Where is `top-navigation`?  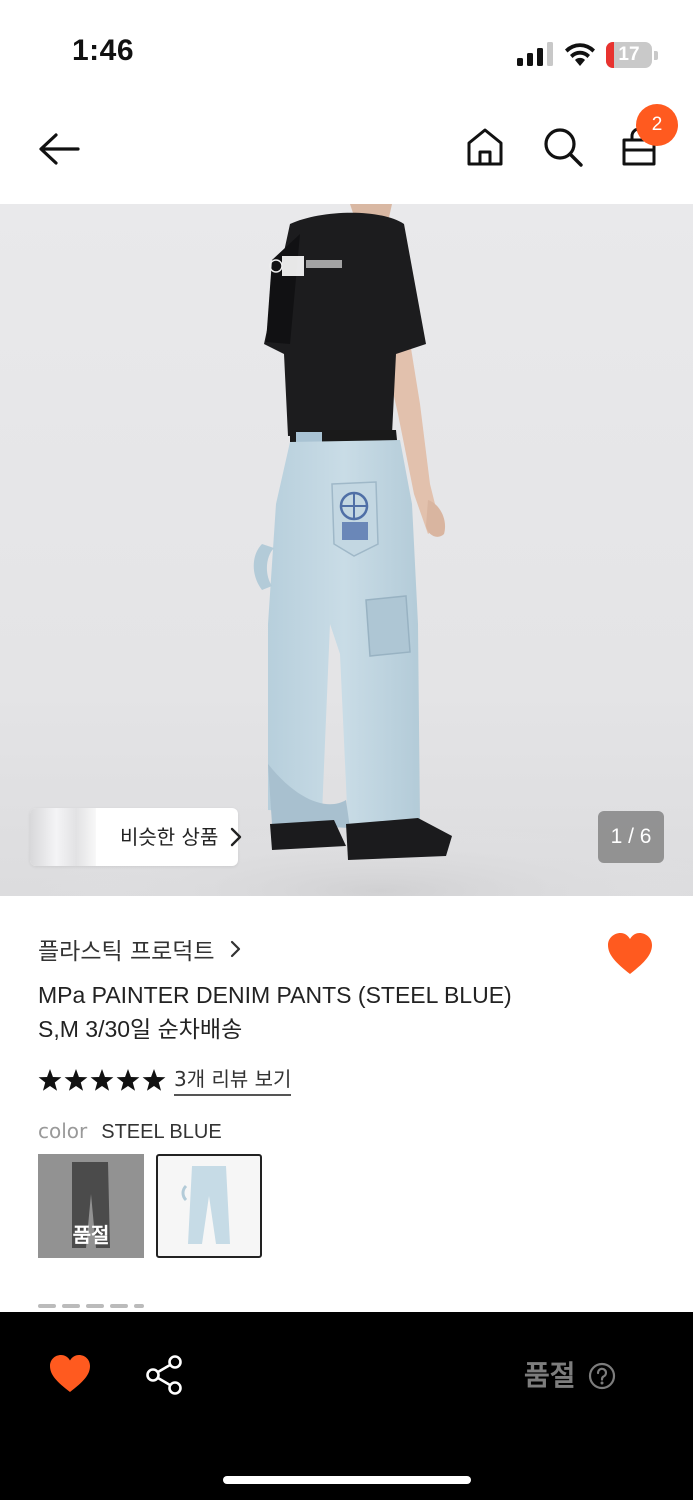
top-navigation is located at coordinates (346, 152).